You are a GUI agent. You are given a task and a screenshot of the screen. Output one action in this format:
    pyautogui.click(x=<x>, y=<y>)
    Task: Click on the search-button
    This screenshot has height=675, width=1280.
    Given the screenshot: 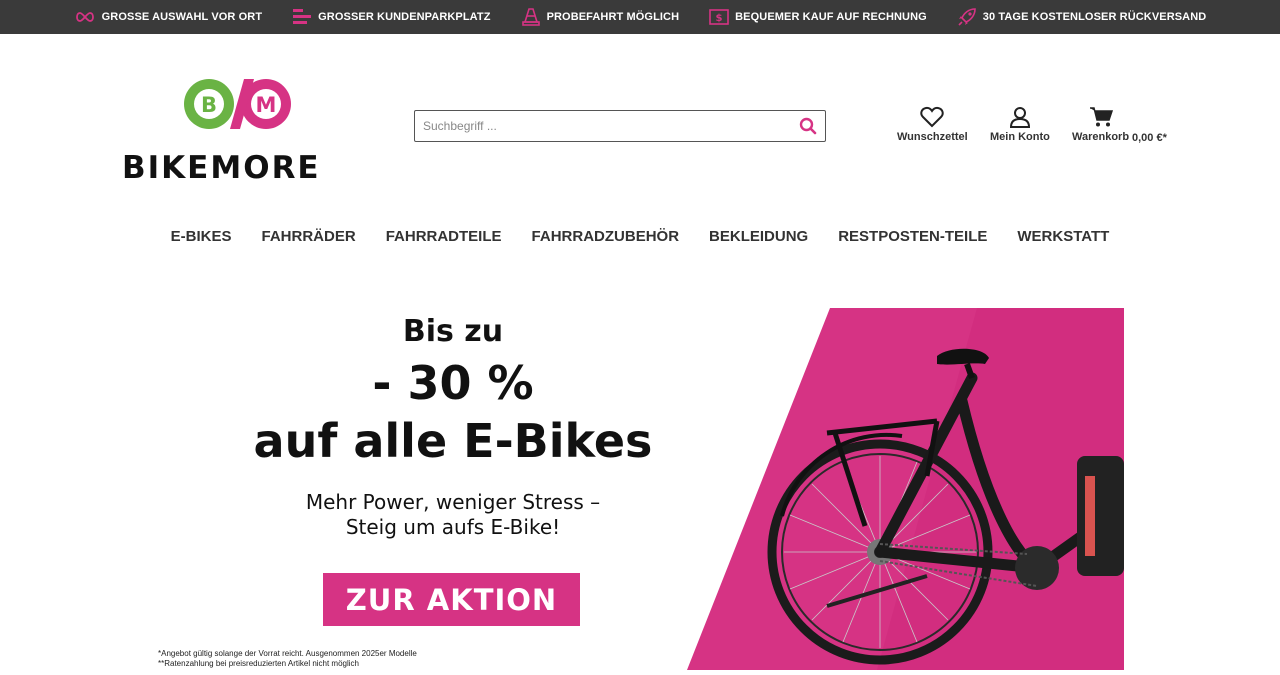 What is the action you would take?
    pyautogui.click(x=808, y=126)
    